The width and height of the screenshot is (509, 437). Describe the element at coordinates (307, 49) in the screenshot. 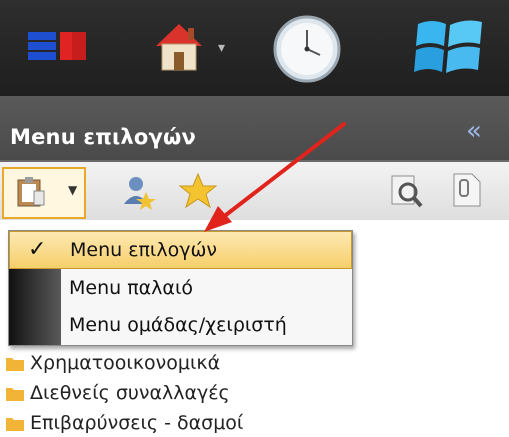

I see `clock-icon` at that location.